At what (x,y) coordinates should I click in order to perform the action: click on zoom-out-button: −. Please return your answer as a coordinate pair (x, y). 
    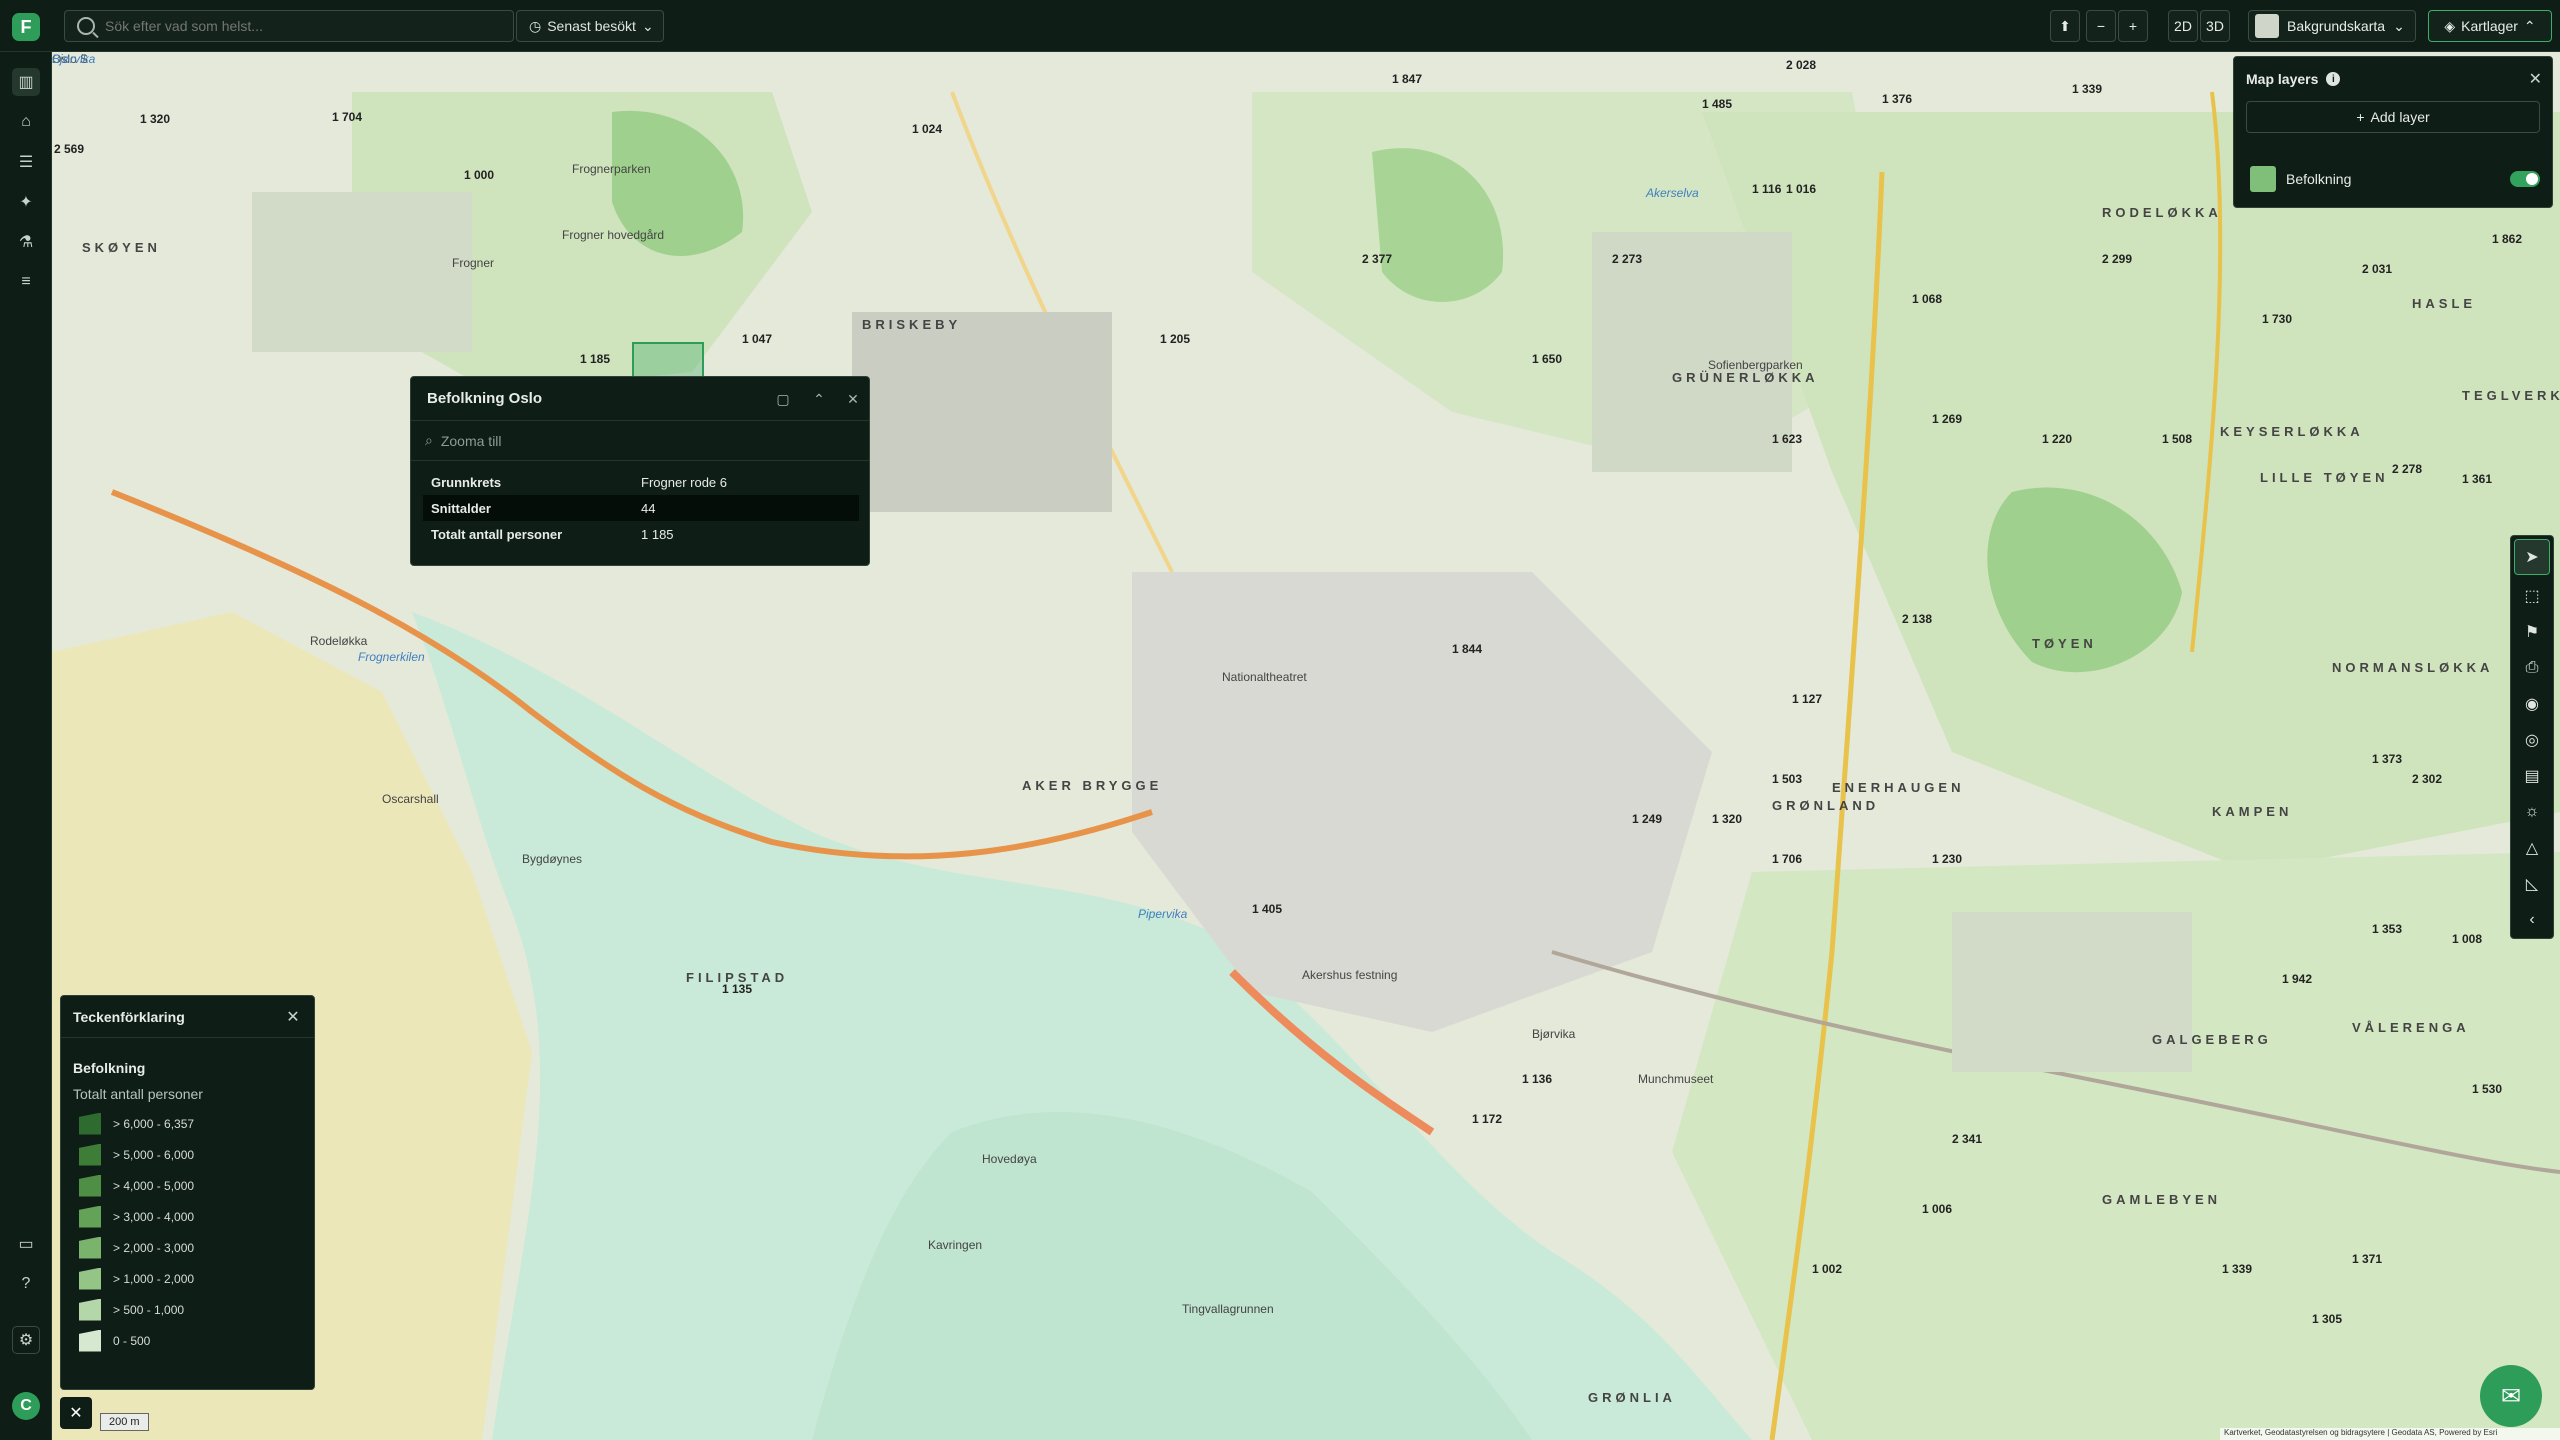
    Looking at the image, I should click on (2101, 26).